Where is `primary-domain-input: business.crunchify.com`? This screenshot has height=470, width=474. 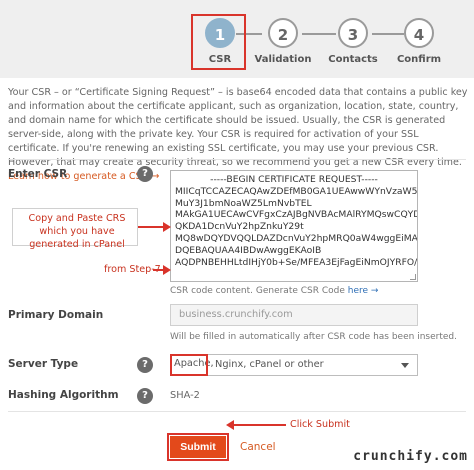 primary-domain-input: business.crunchify.com is located at coordinates (294, 315).